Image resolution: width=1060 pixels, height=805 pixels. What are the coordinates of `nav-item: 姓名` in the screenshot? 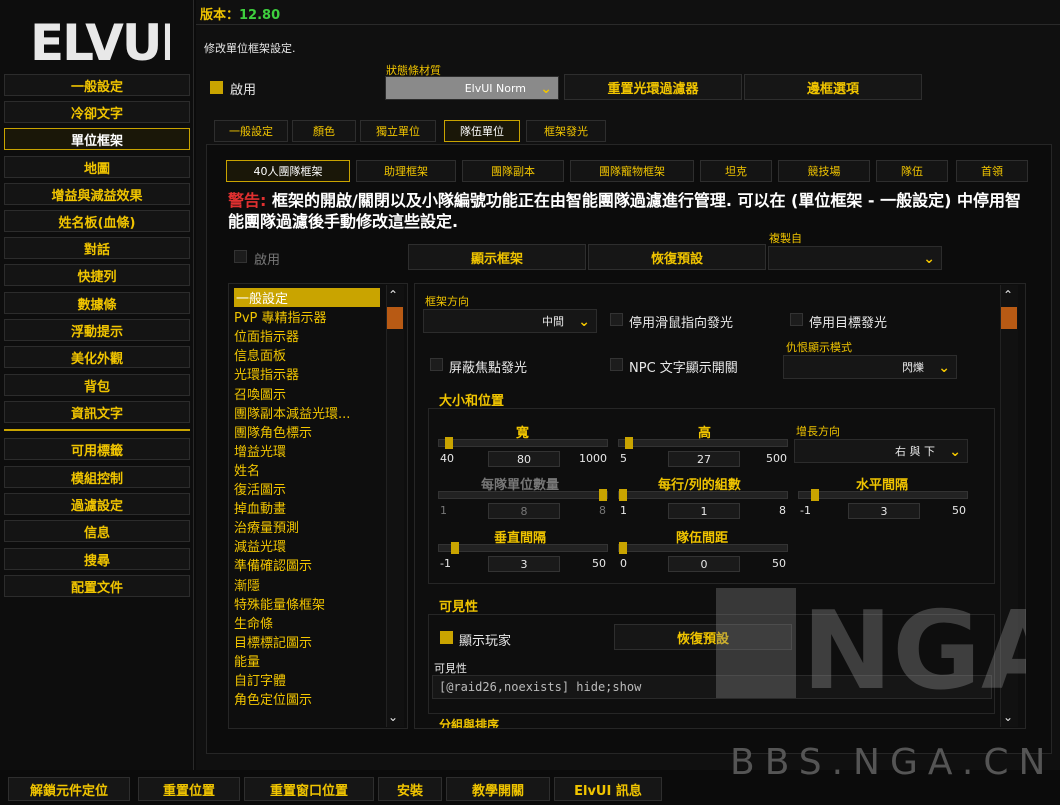 It's located at (247, 469).